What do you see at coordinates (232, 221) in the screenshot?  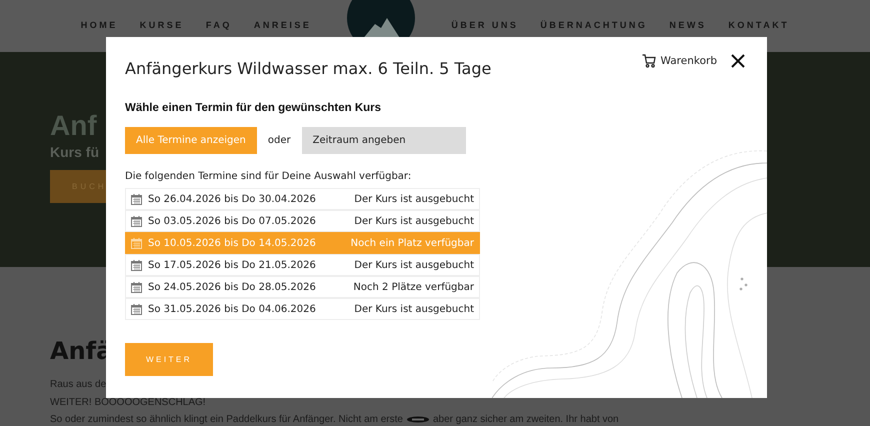 I see `date-range: So 03.05.2026 bis Do 07.05.2026` at bounding box center [232, 221].